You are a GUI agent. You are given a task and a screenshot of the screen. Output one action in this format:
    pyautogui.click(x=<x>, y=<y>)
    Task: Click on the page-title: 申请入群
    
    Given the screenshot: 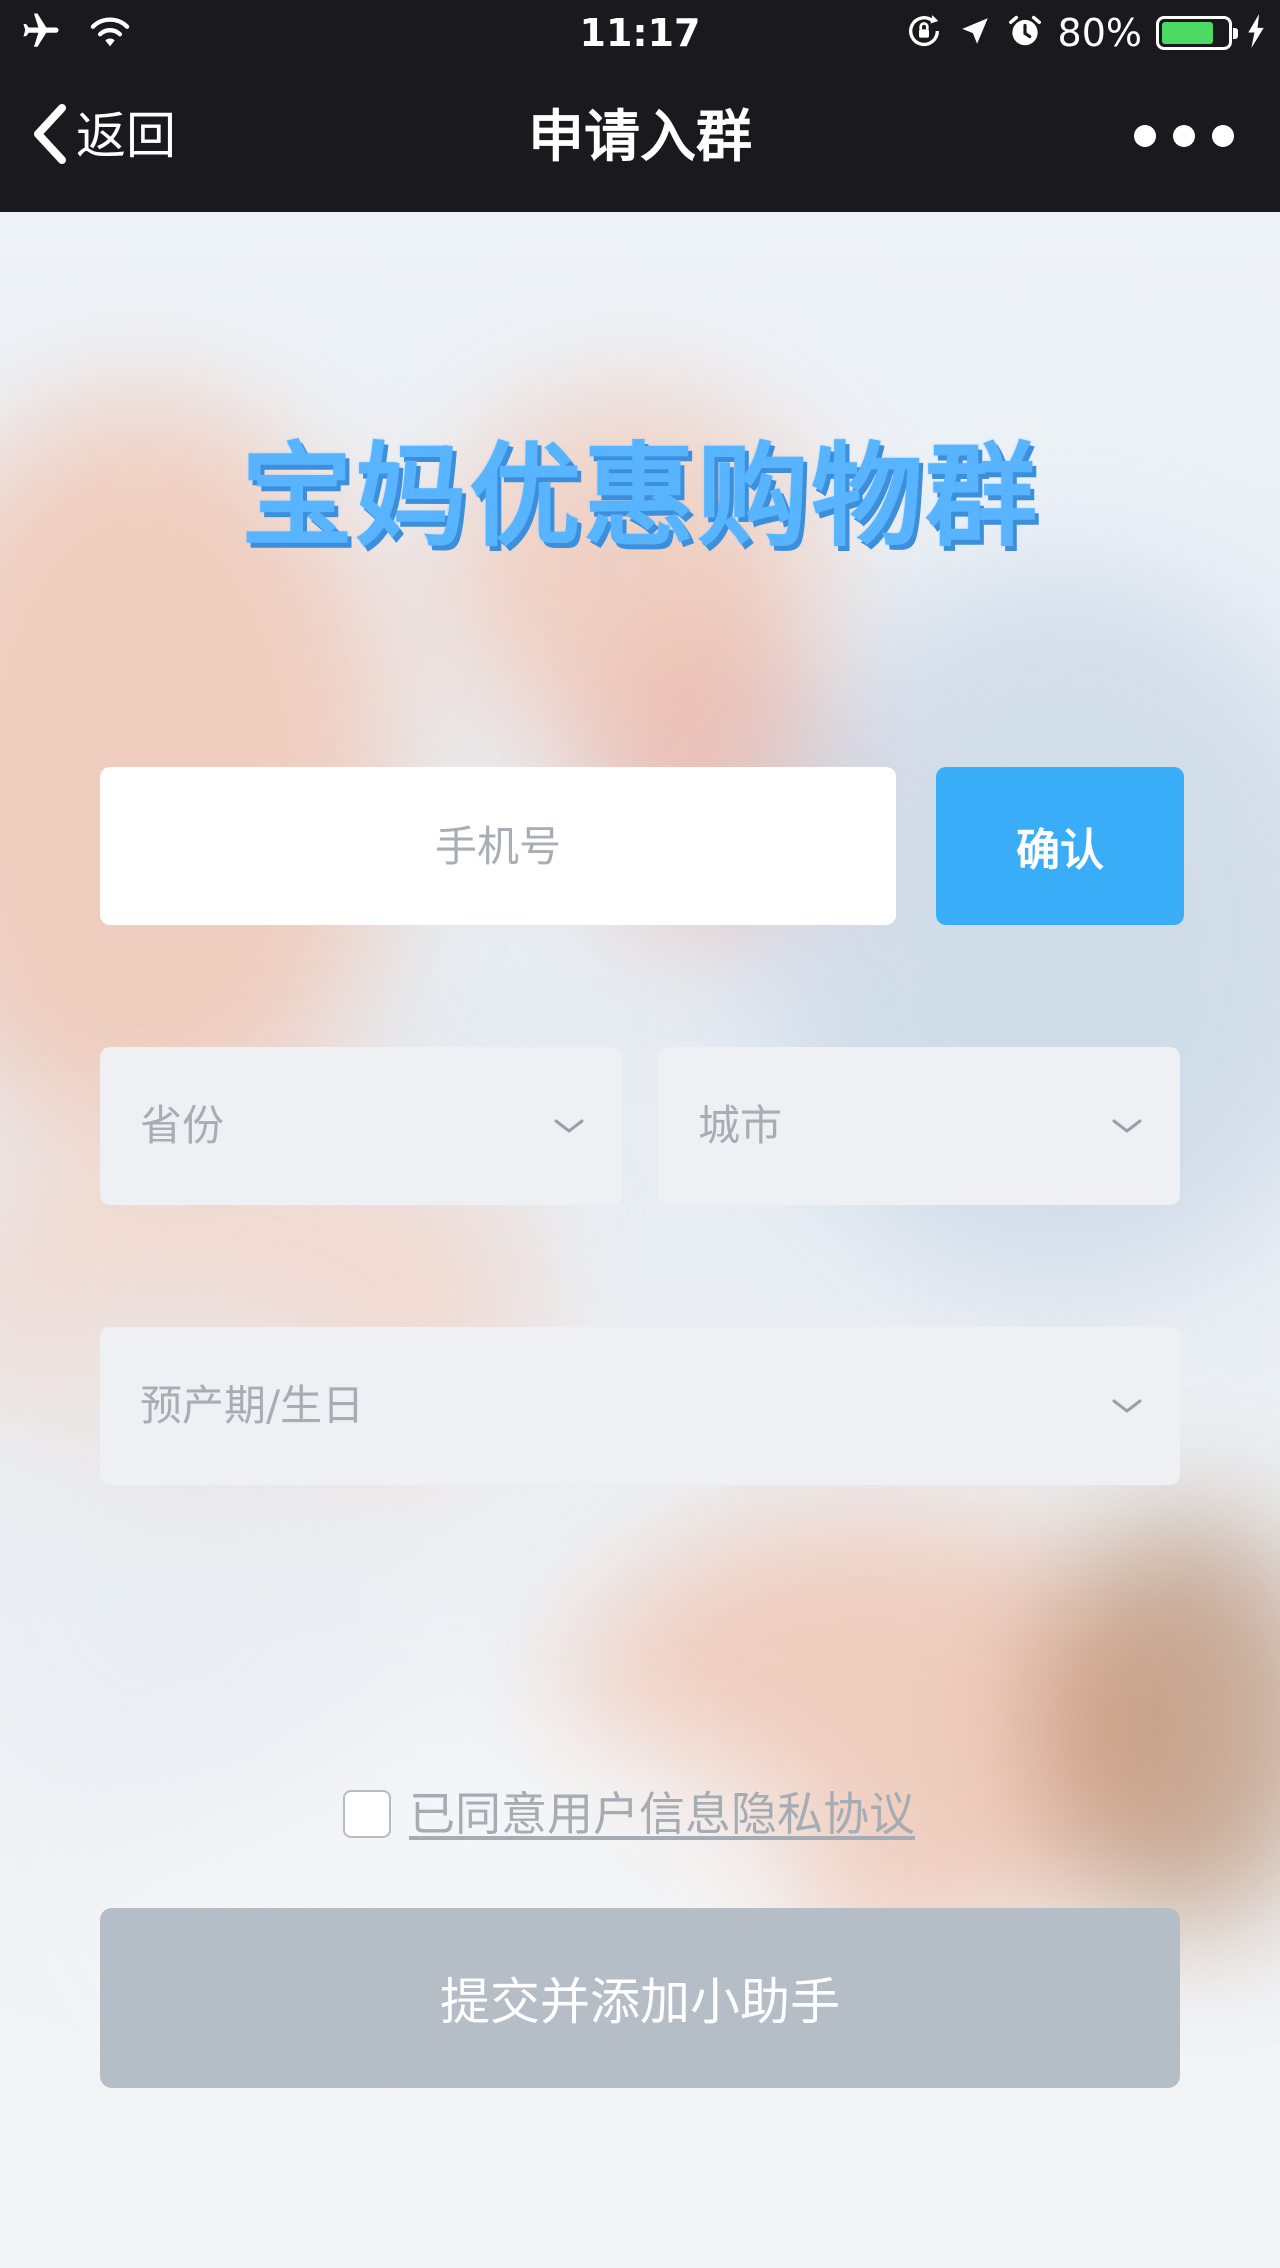 What is the action you would take?
    pyautogui.click(x=640, y=137)
    